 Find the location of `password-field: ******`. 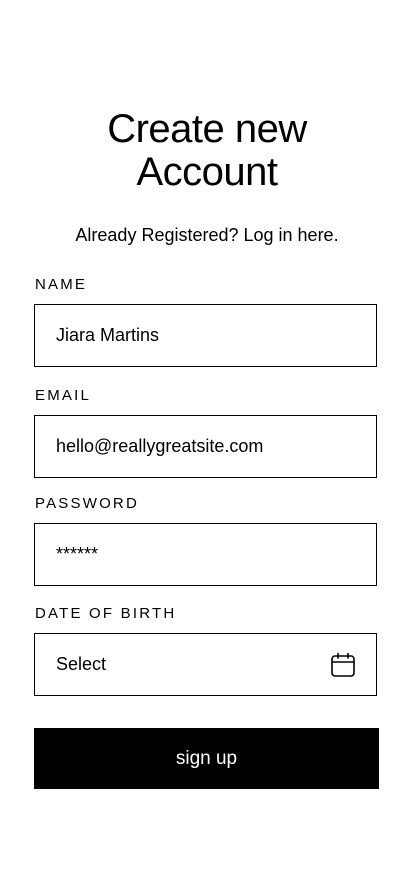

password-field: ****** is located at coordinates (205, 554).